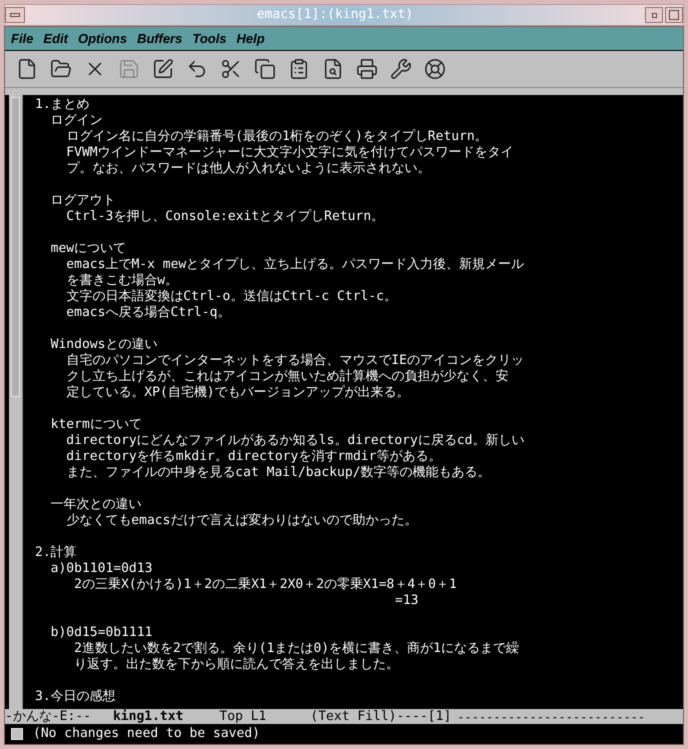 This screenshot has height=749, width=688. What do you see at coordinates (674, 15) in the screenshot?
I see `maximize-icon` at bounding box center [674, 15].